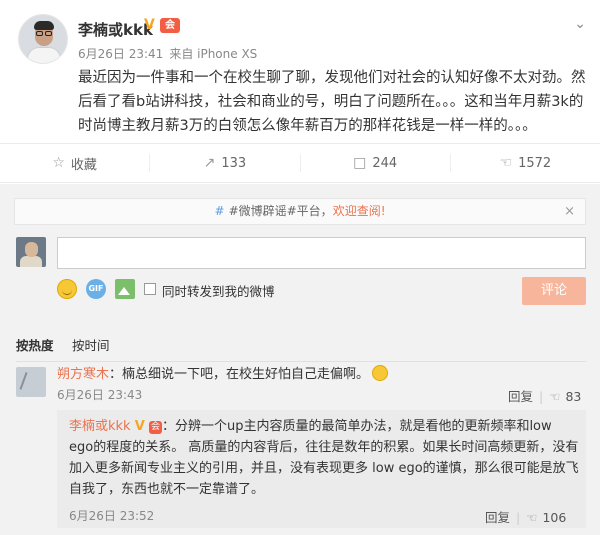 The width and height of the screenshot is (600, 535). I want to click on hashtag-icon: #, so click(219, 211).